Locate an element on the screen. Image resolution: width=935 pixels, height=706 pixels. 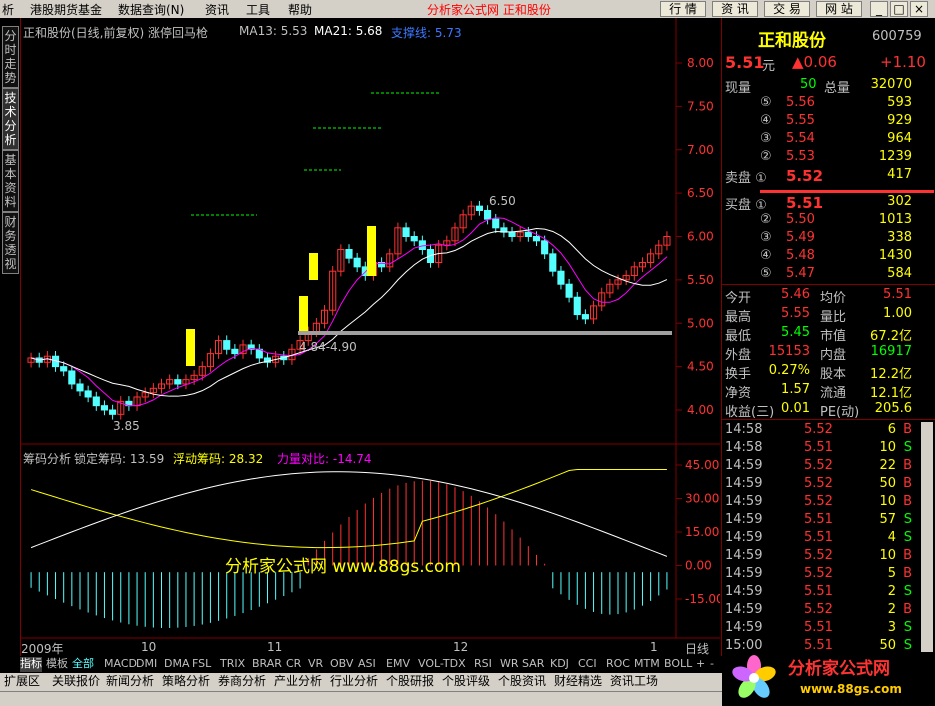
candle-body is located at coordinates (553, 262).